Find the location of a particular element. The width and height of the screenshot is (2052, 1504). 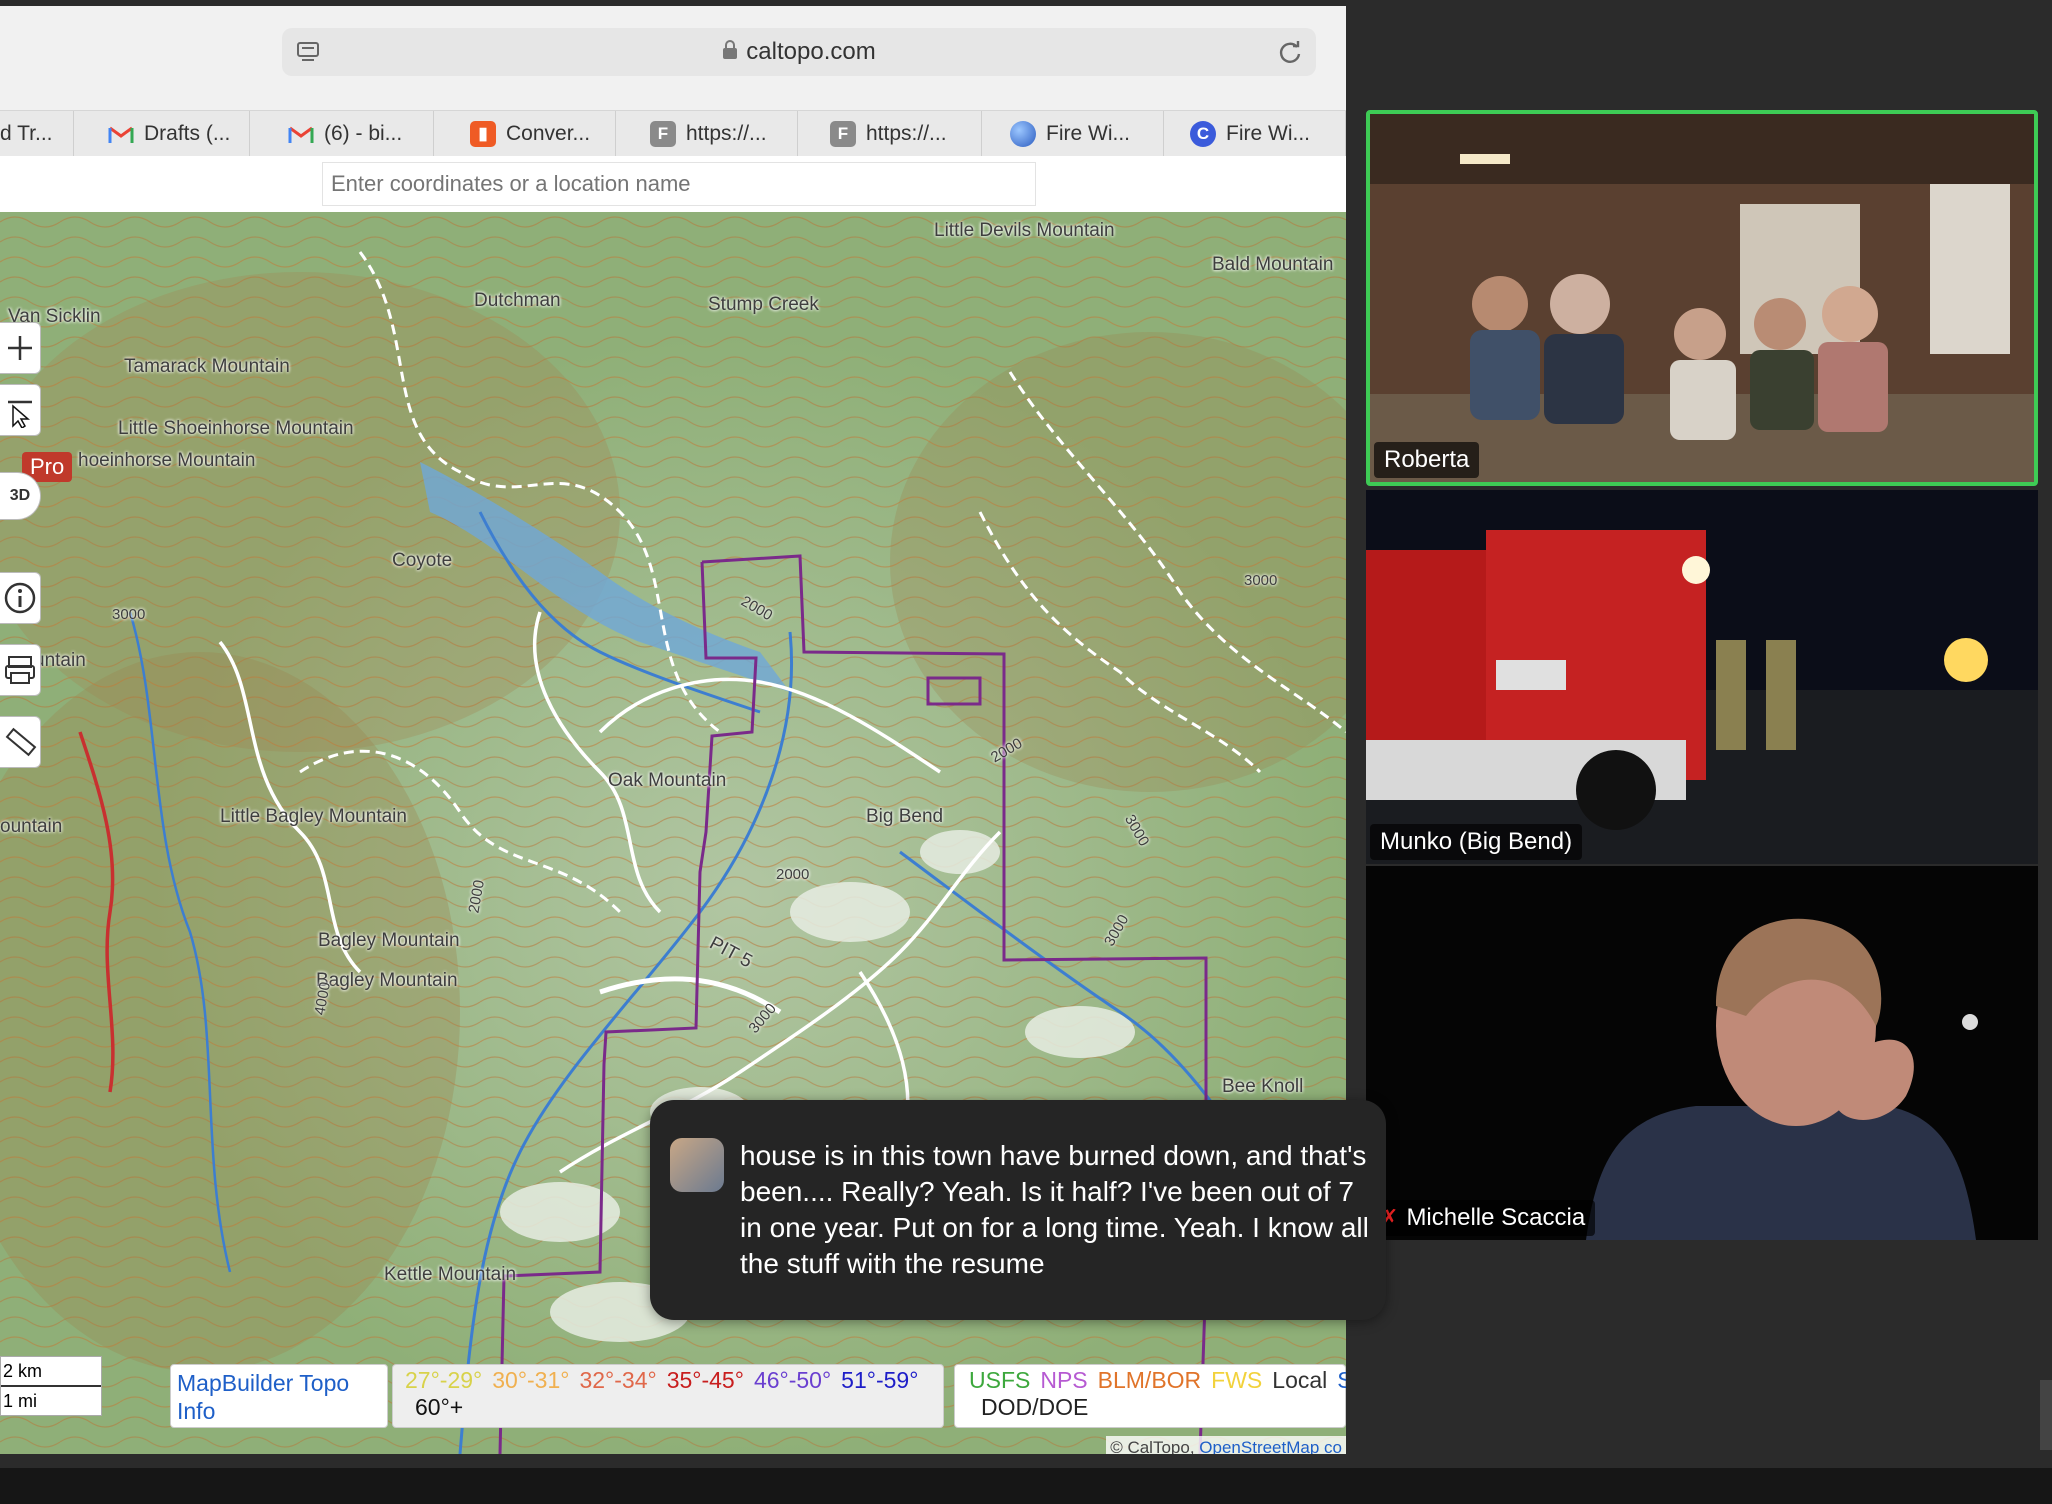

zoom-in-button is located at coordinates (20, 348).